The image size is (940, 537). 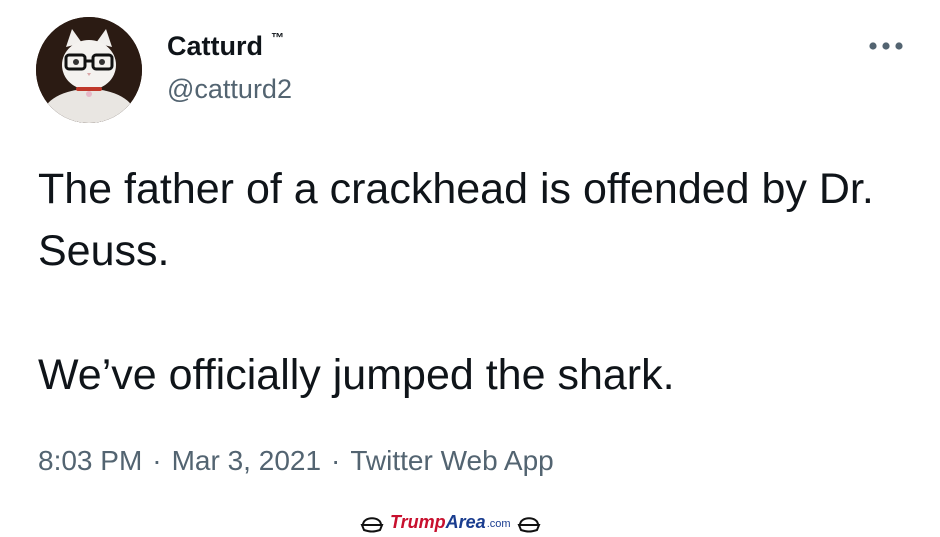 I want to click on trademark-symbol: ™, so click(x=277, y=37).